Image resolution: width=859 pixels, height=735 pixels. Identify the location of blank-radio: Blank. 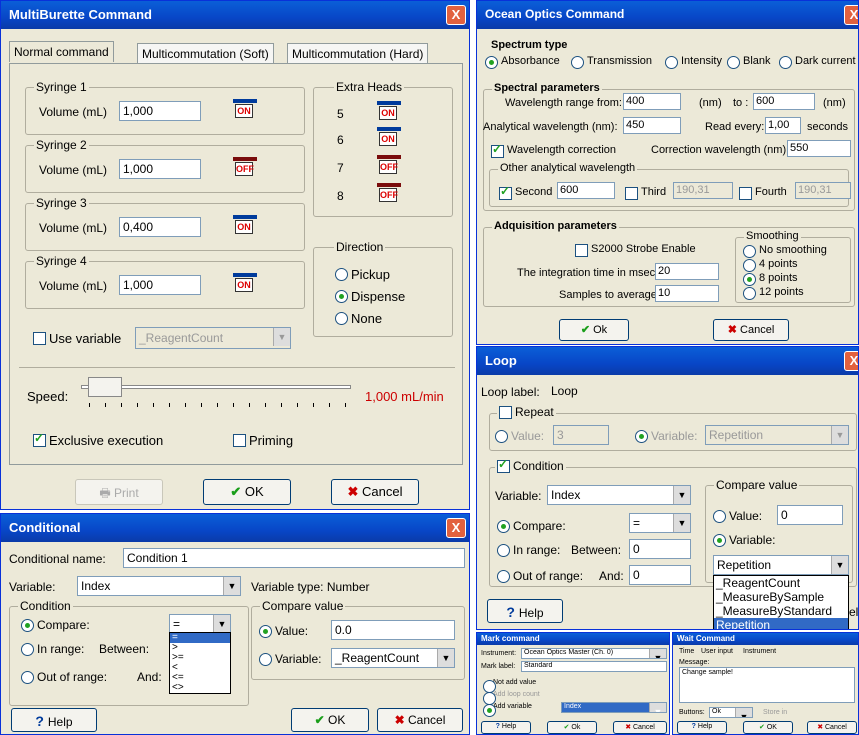
(748, 62).